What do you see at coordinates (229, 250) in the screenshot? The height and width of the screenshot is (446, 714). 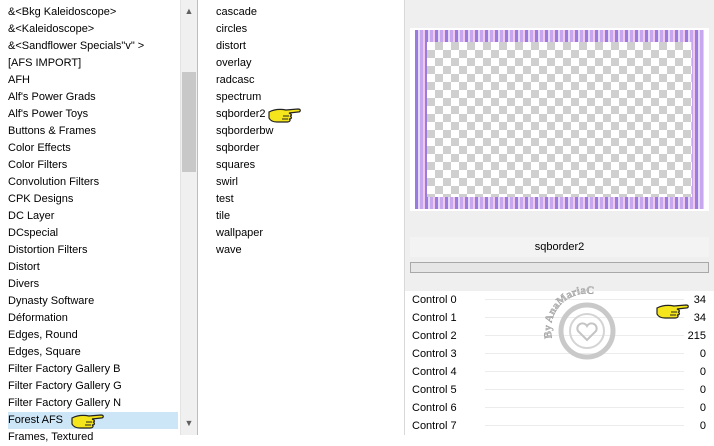 I see `filter-item: wave` at bounding box center [229, 250].